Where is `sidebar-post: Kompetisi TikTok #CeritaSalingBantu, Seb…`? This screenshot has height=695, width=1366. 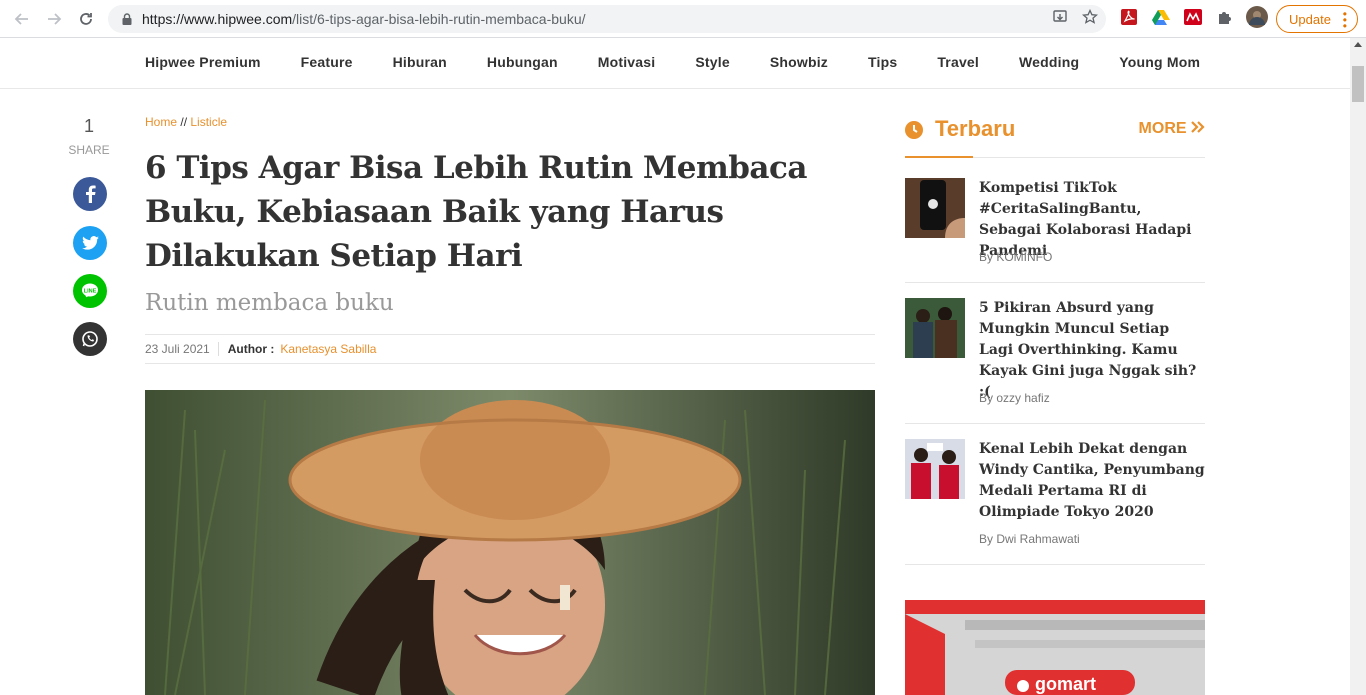
sidebar-post: Kompetisi TikTok #CeritaSalingBantu, Seb… is located at coordinates (1055, 230).